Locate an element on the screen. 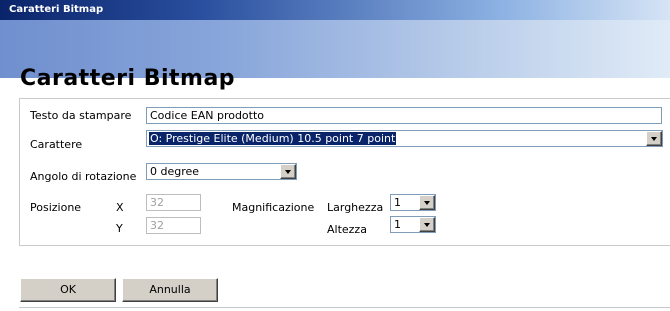  width-select: 1 is located at coordinates (413, 202).